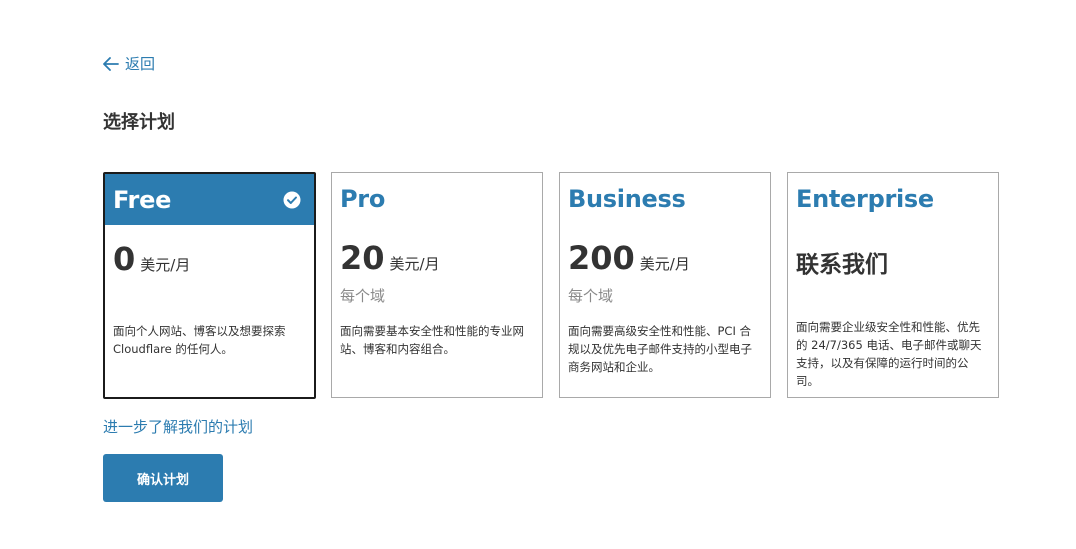  I want to click on plan-description: 面向个人网站、博客以及想要探索 Cloudflare 的任何人。, so click(199, 340).